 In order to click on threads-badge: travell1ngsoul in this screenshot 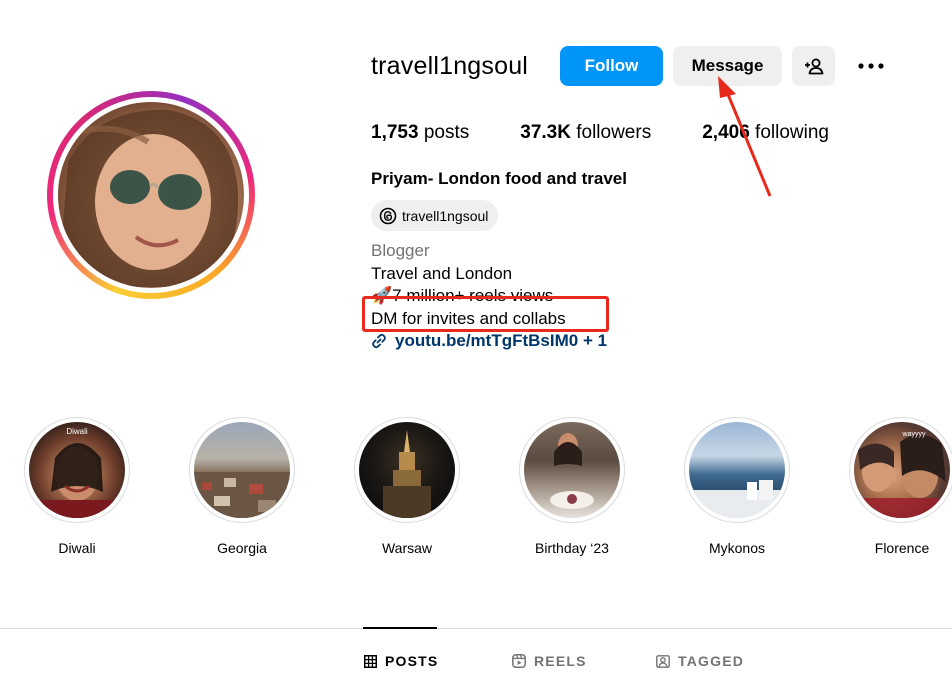, I will do `click(435, 215)`.